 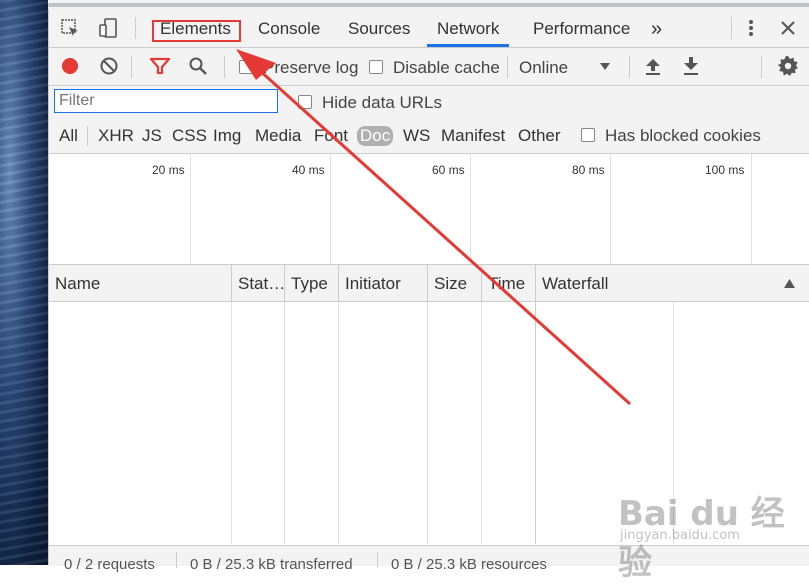 What do you see at coordinates (24, 282) in the screenshot?
I see `desktop-background` at bounding box center [24, 282].